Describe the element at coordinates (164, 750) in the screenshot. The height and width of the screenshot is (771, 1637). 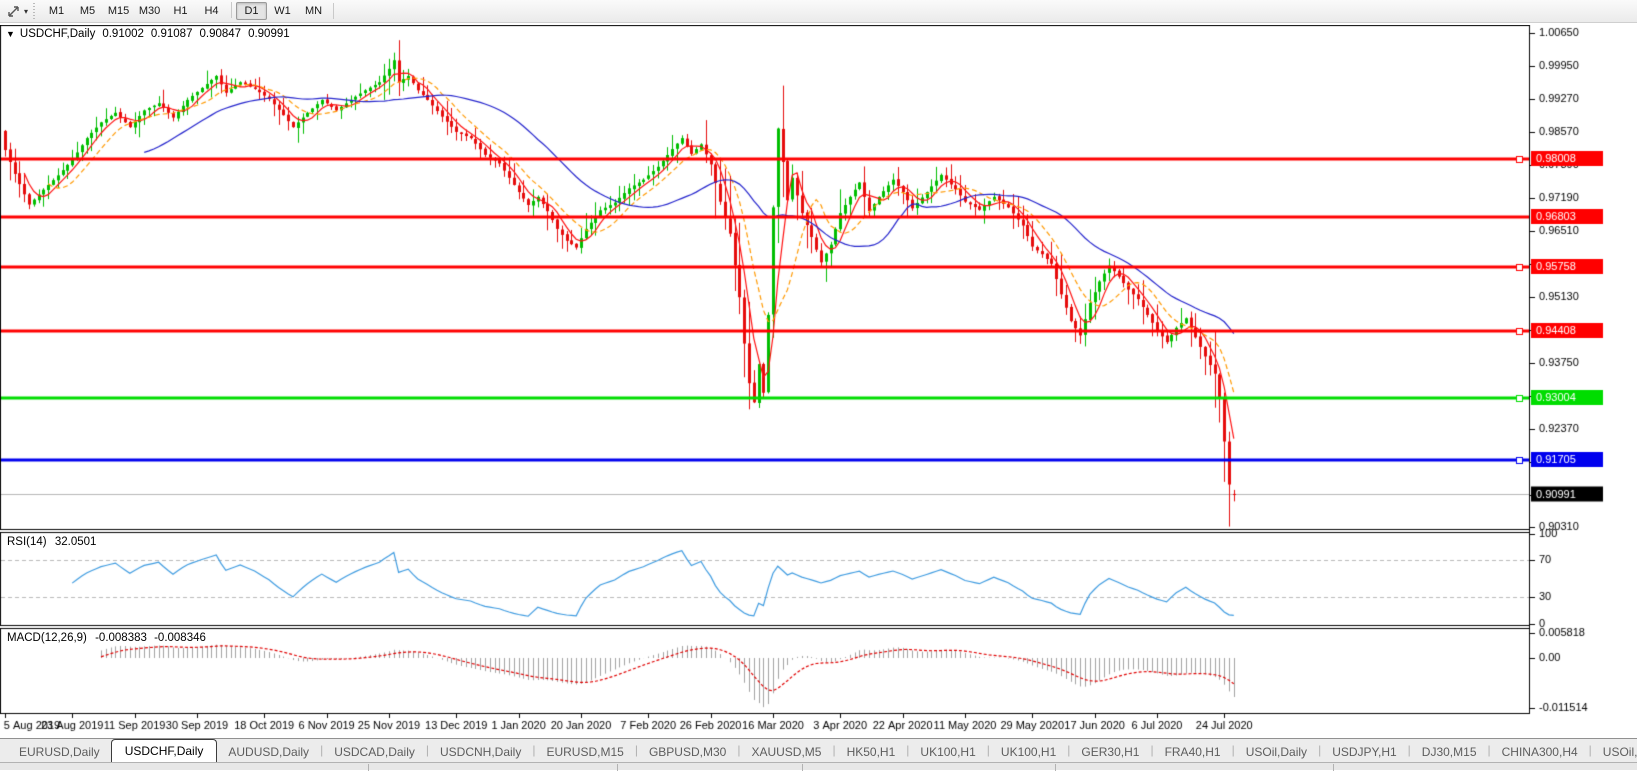
I see `tab-usdchf-daily: USDCHF,Daily` at that location.